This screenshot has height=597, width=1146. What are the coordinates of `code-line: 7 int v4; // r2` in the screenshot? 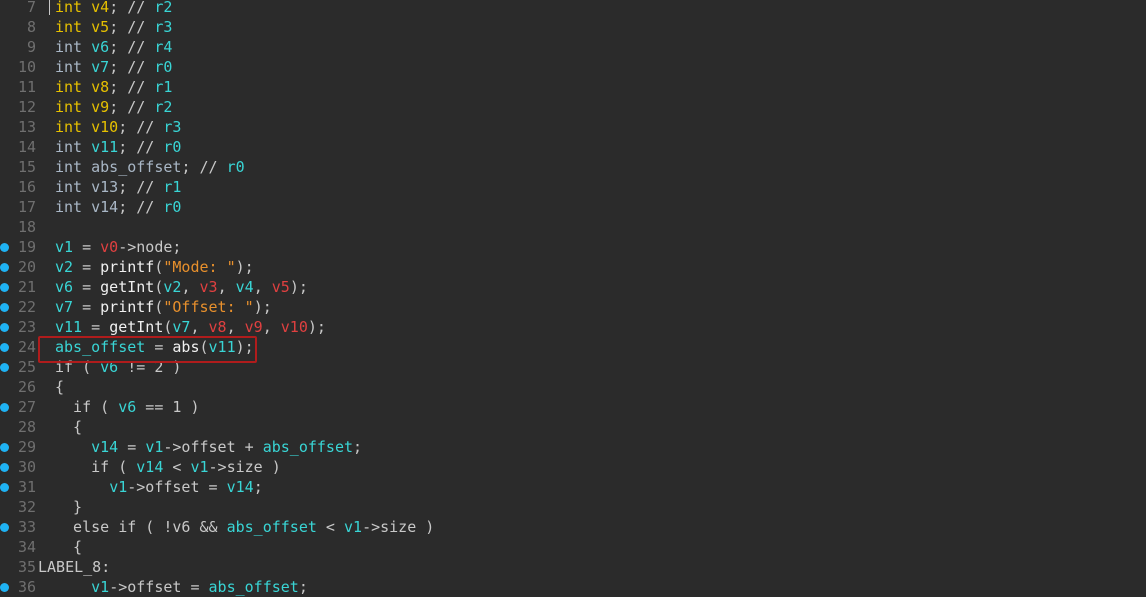 It's located at (573, 8).